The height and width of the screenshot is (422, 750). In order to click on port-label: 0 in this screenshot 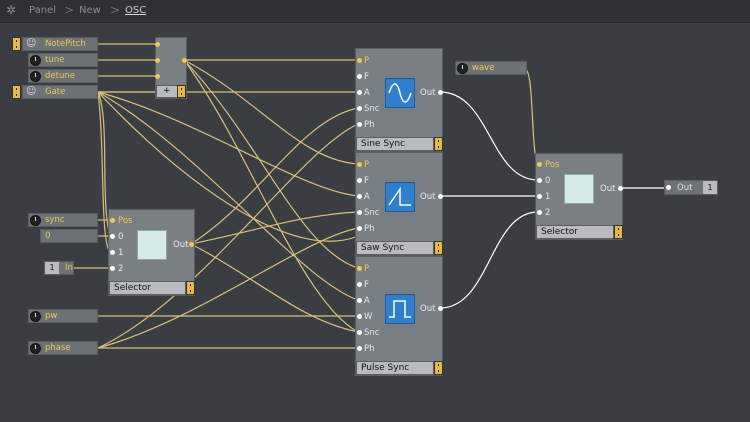, I will do `click(548, 181)`.